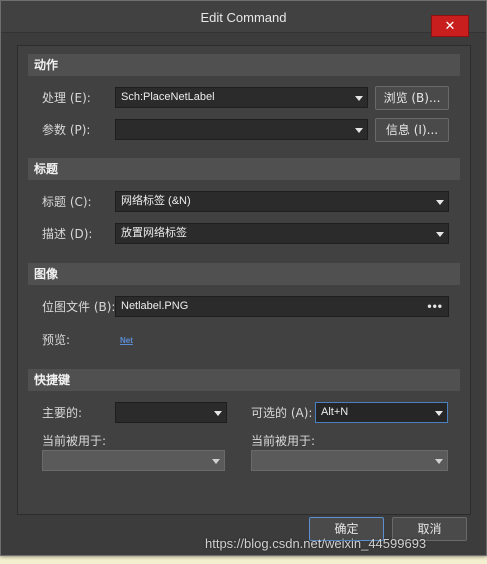 This screenshot has width=487, height=564. I want to click on process-label: 处理 (E):, so click(66, 98).